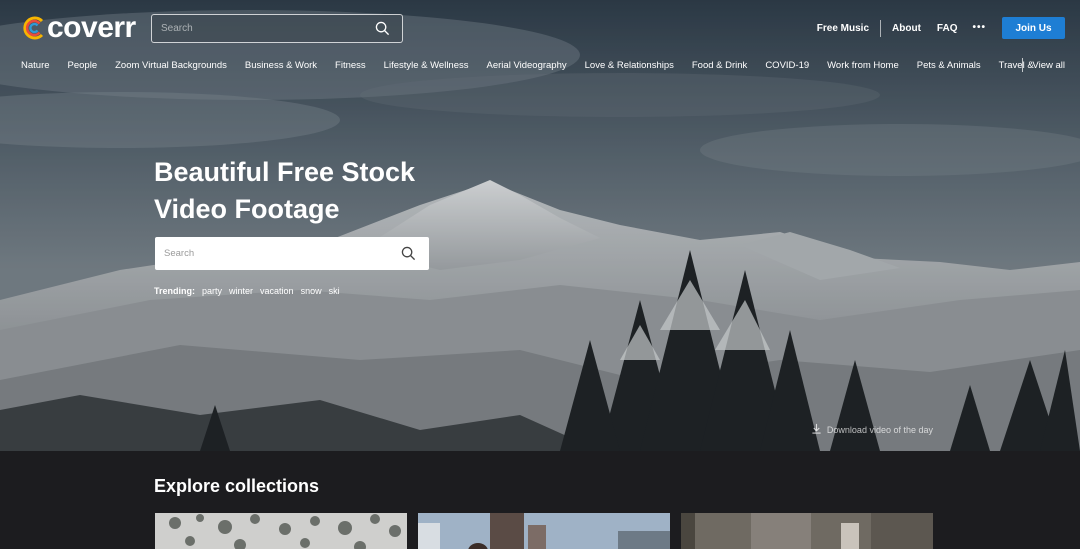  Describe the element at coordinates (1048, 65) in the screenshot. I see `view-all-link: View all` at that location.